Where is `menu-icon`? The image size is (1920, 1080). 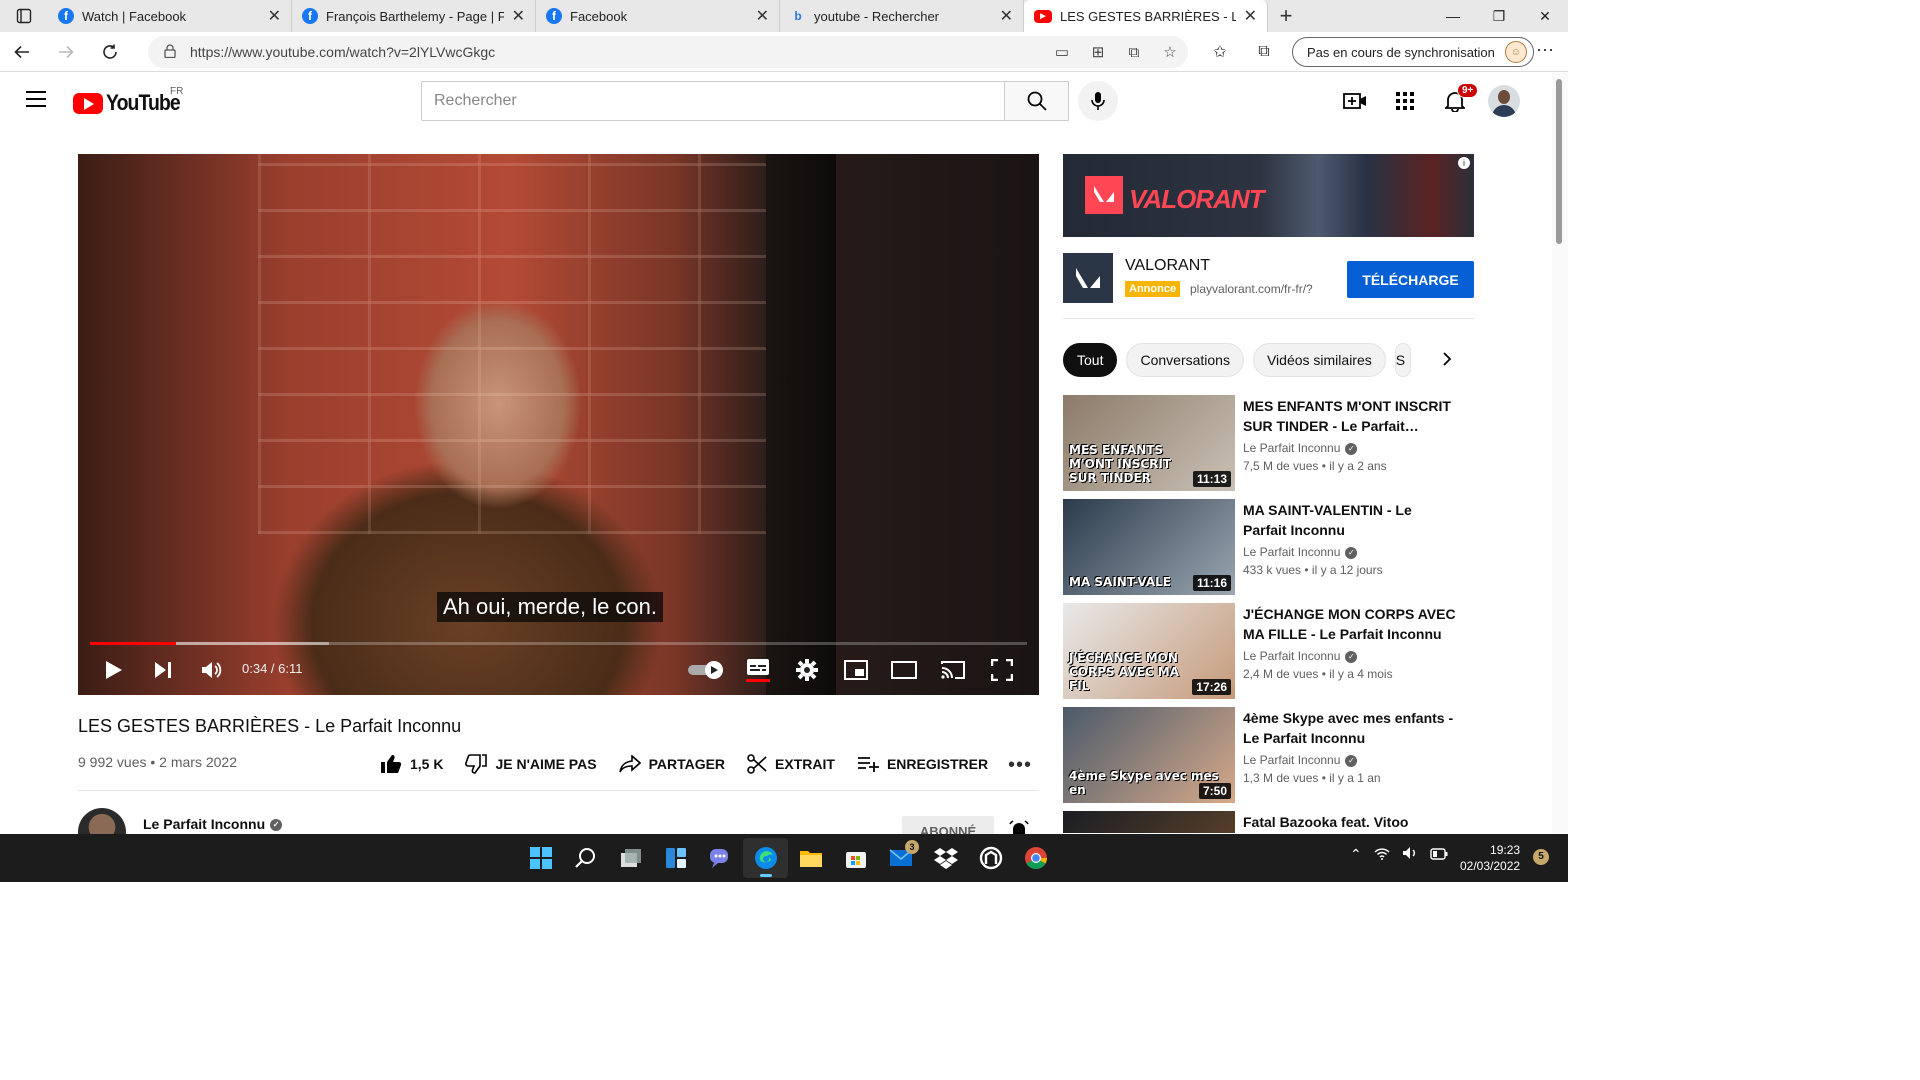
menu-icon is located at coordinates (36, 99).